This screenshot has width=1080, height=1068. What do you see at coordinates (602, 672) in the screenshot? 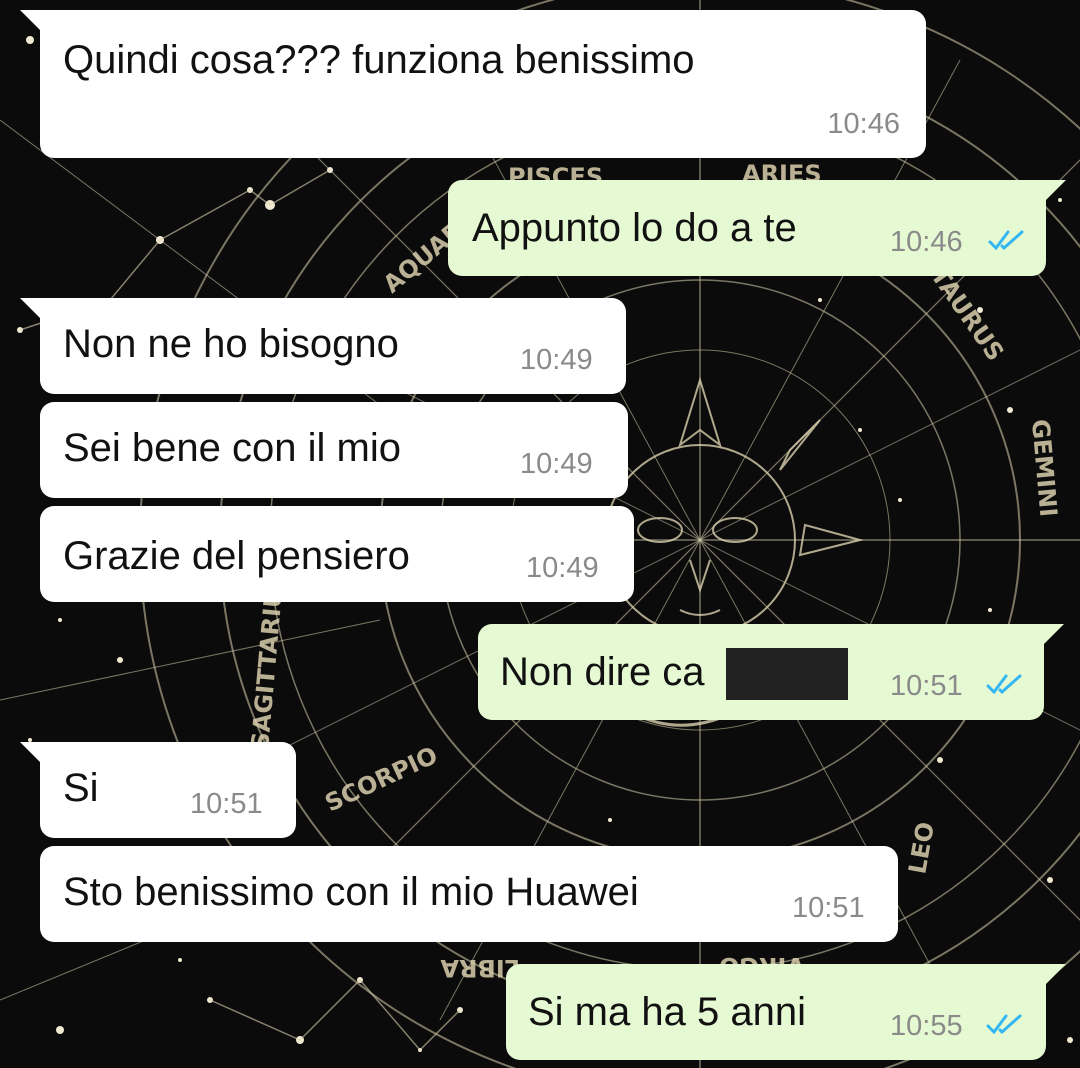
I see `message-text: Non dire ca` at bounding box center [602, 672].